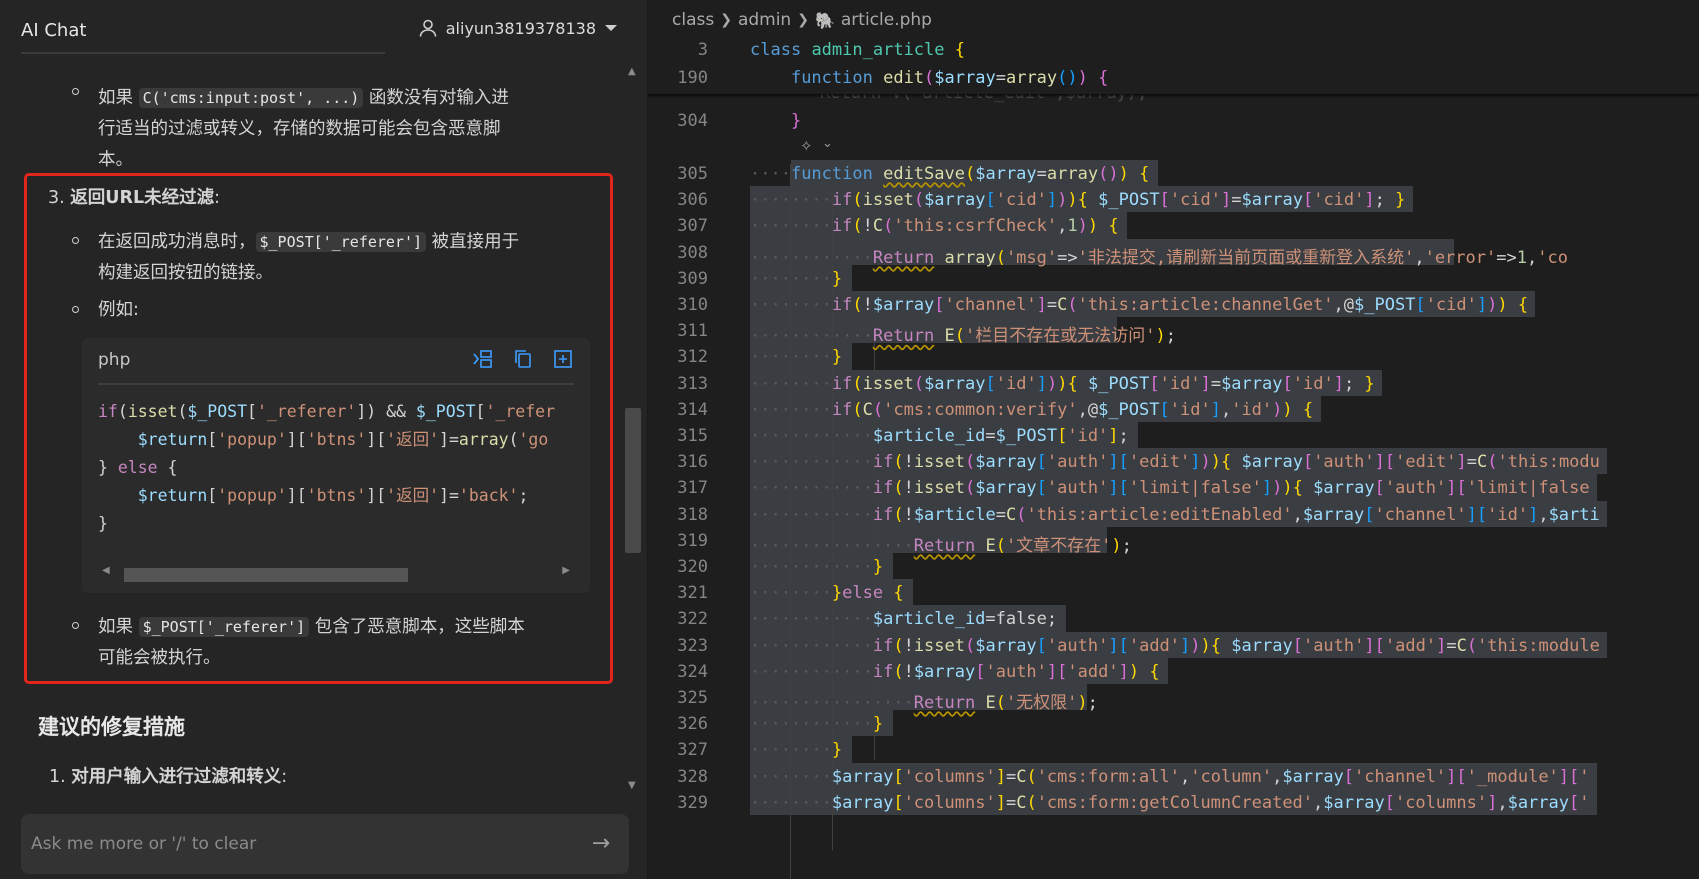  Describe the element at coordinates (75, 91) in the screenshot. I see `list-bullet` at that location.